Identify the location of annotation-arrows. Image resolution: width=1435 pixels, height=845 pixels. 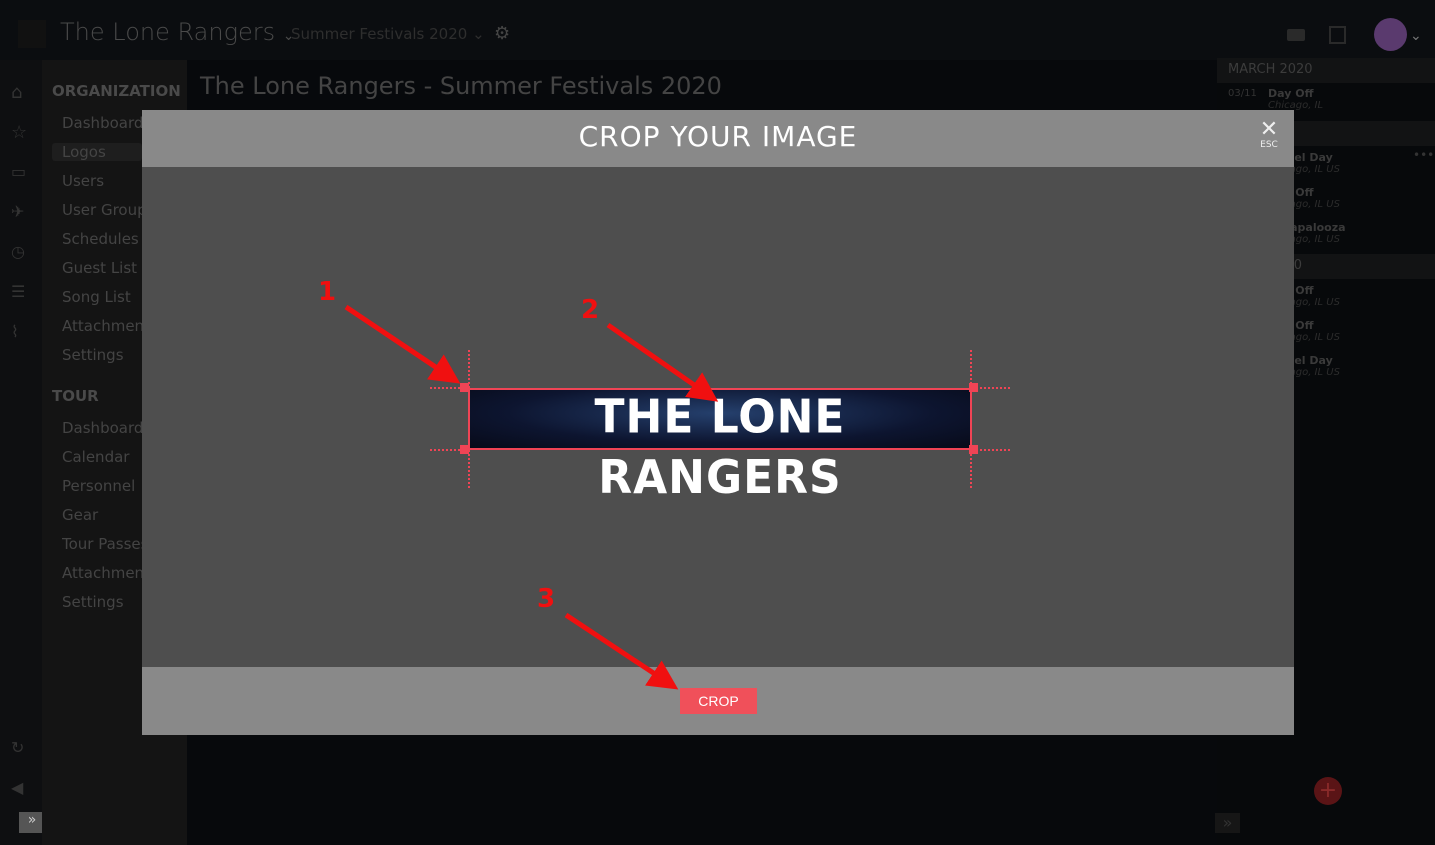
(531, 497).